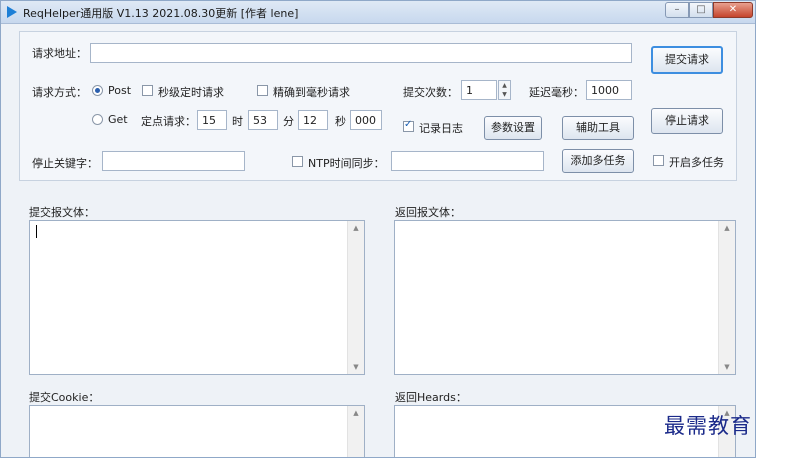 The height and width of the screenshot is (458, 787). Describe the element at coordinates (609, 90) in the screenshot. I see `delay-ms-input` at that location.